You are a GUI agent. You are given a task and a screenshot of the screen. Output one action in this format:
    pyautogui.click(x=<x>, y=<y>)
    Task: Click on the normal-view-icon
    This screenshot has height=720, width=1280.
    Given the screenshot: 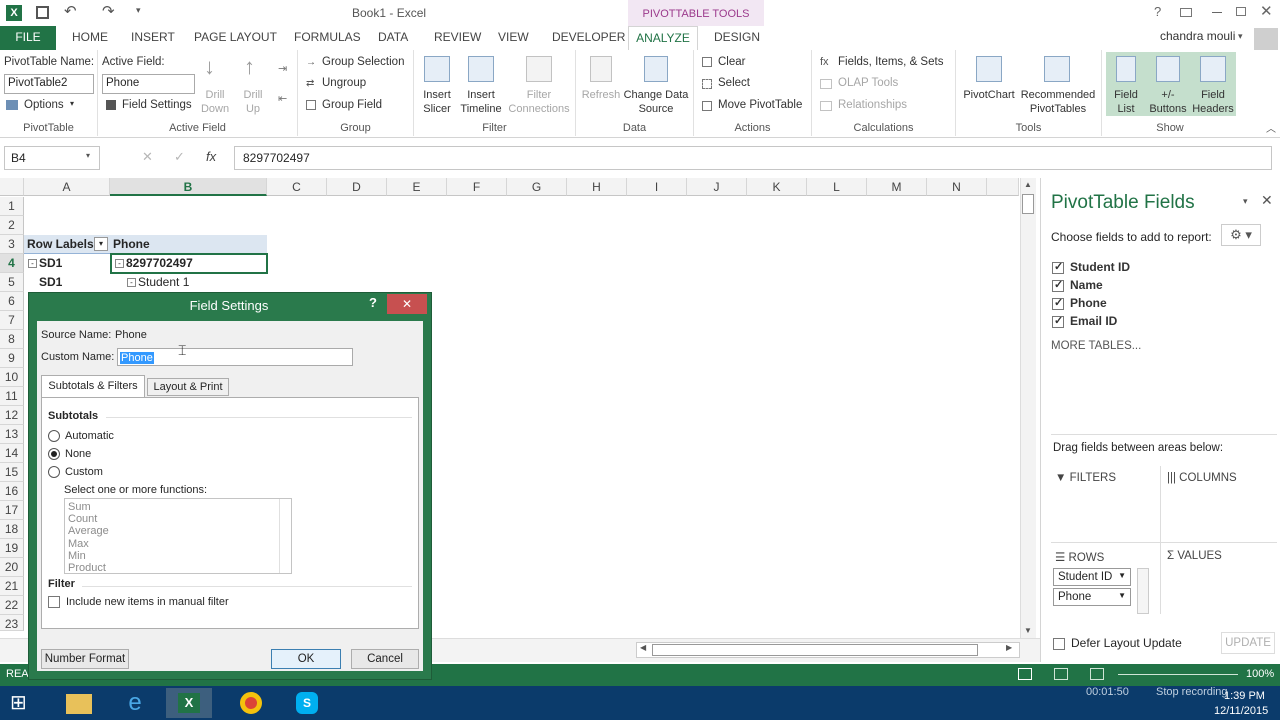 What is the action you would take?
    pyautogui.click(x=1025, y=674)
    